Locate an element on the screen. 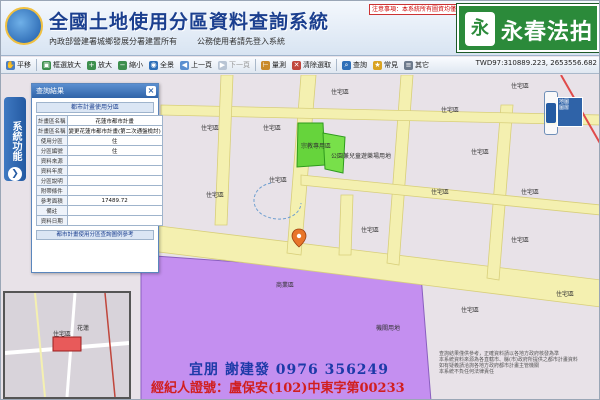  back-icon: ◀ is located at coordinates (184, 65).